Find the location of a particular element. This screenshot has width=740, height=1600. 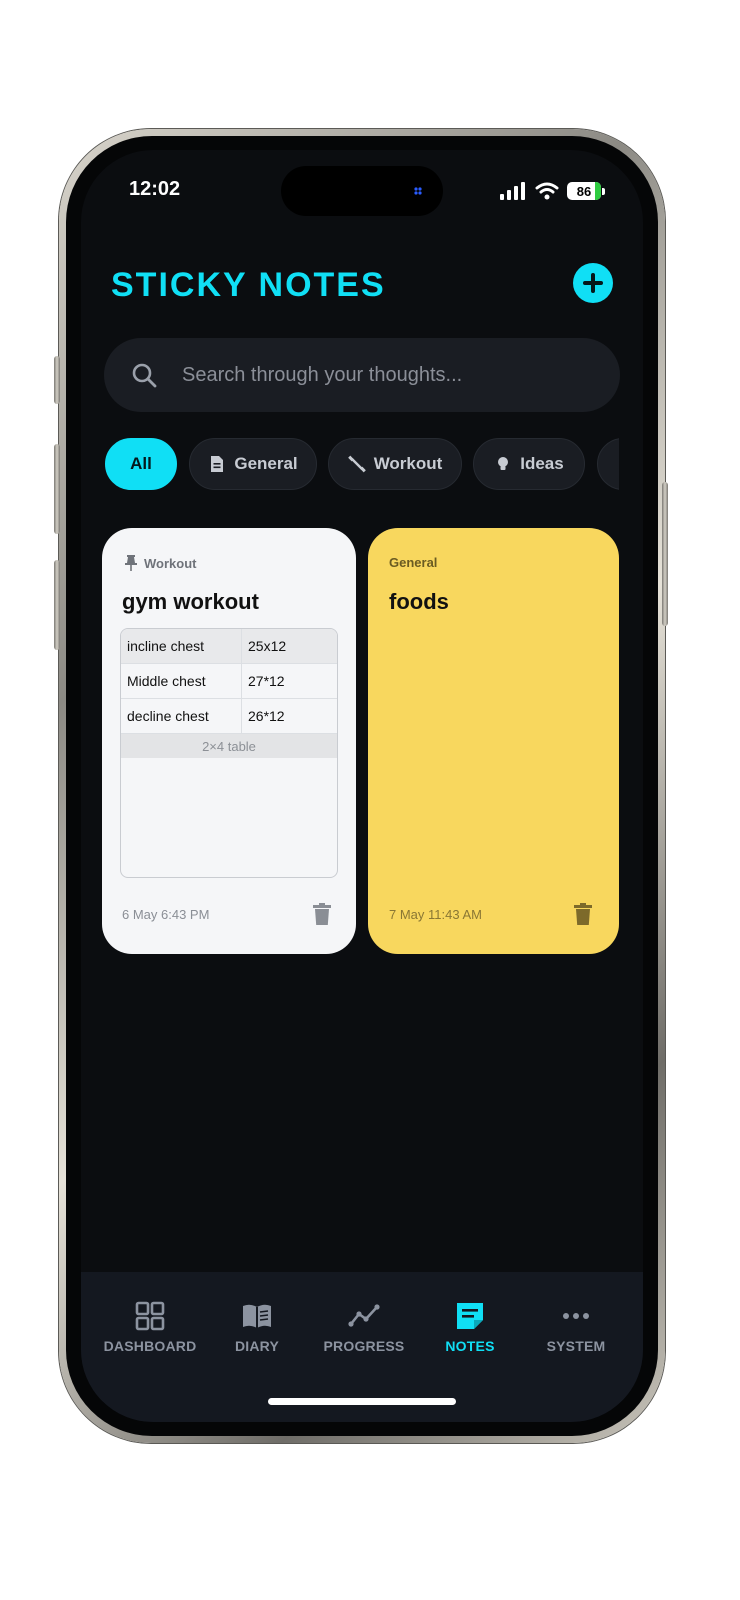

note-card: General foods 7 May 11:43 AM is located at coordinates (493, 741).